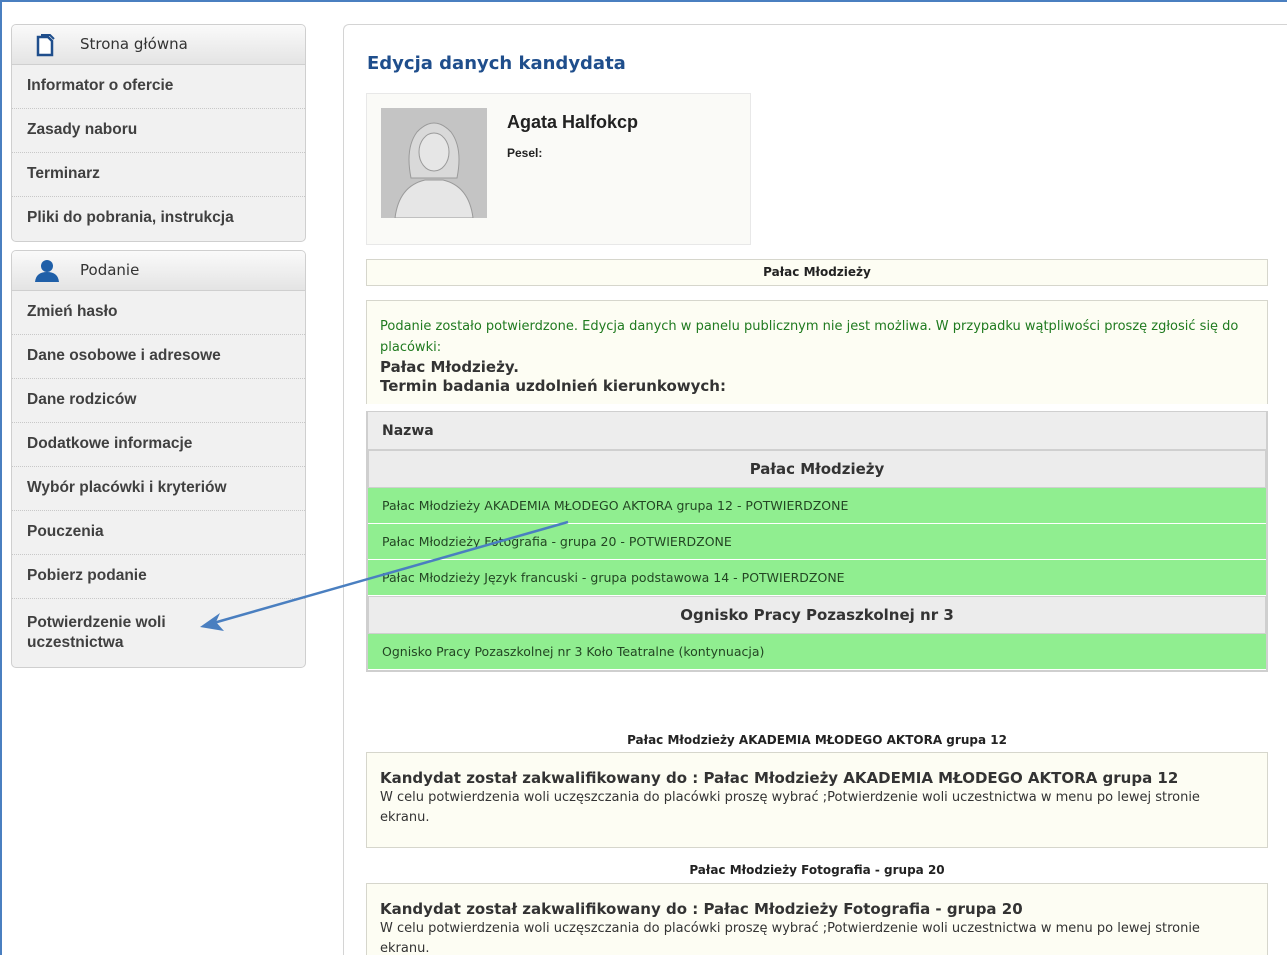  What do you see at coordinates (158, 577) in the screenshot?
I see `menu-item-pobierz: Pobierz podanie` at bounding box center [158, 577].